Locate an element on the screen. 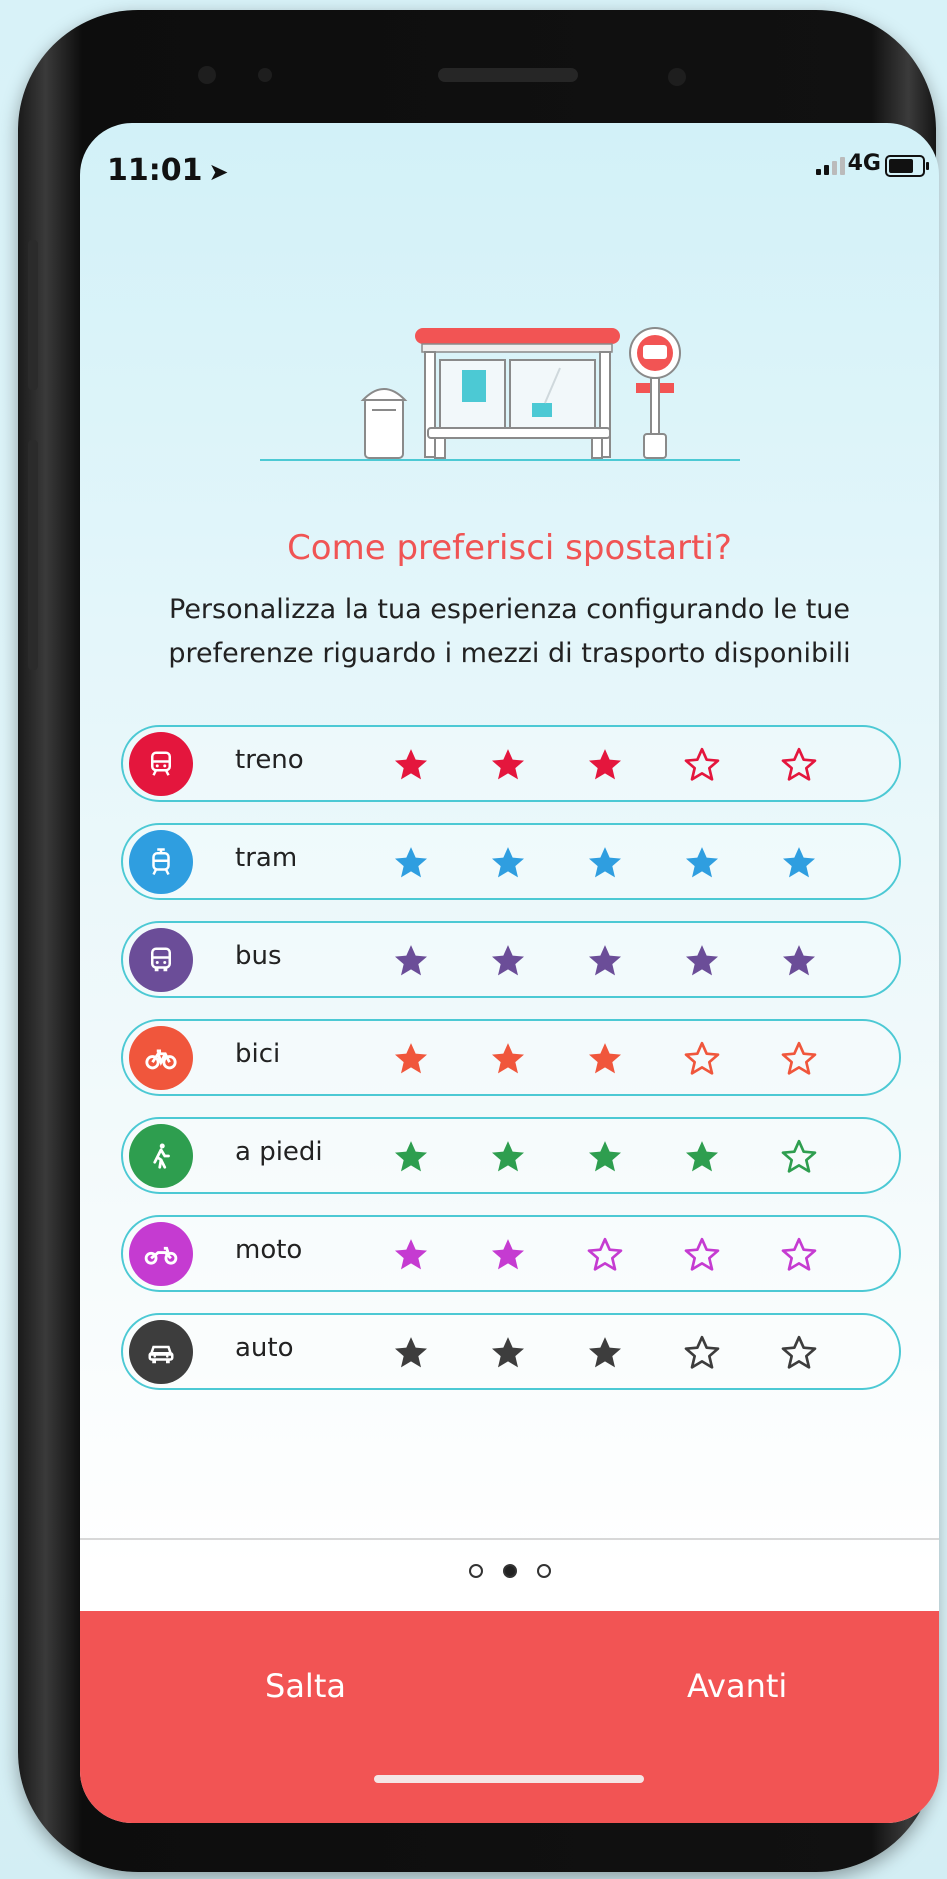 The width and height of the screenshot is (947, 1879). status-time: 11:01 ➤ is located at coordinates (168, 170).